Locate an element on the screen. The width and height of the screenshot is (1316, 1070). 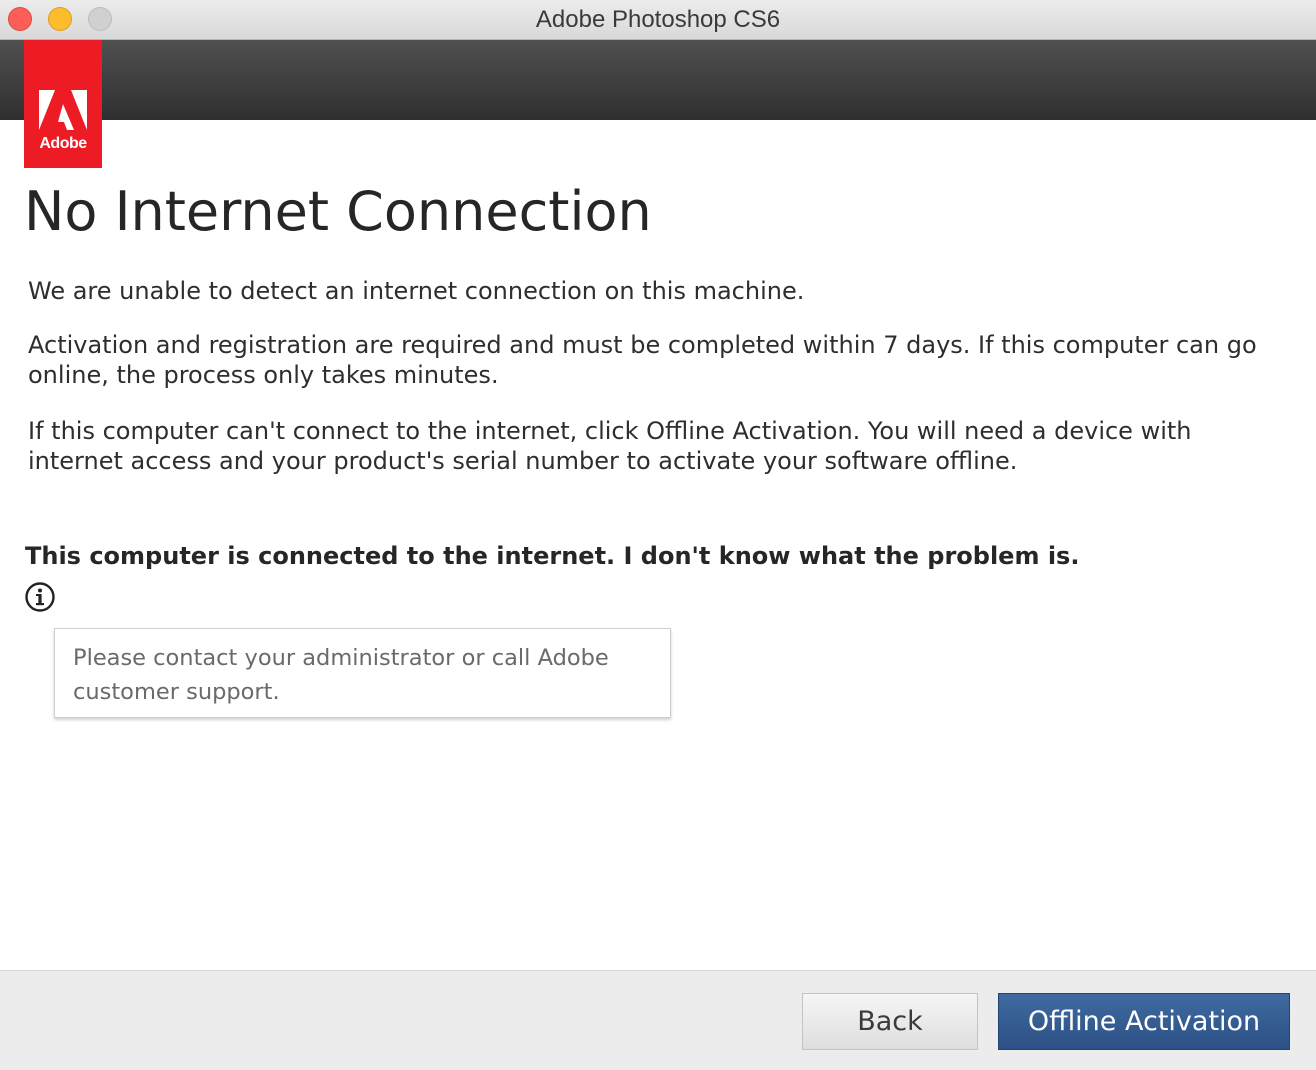
info-icon is located at coordinates (40, 597).